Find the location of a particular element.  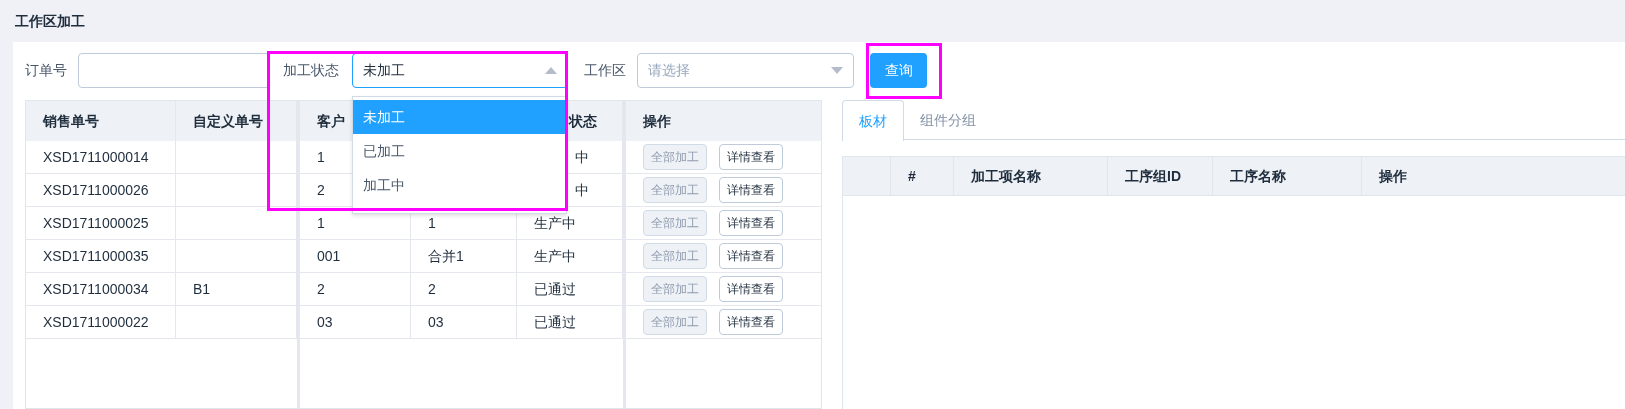

column-header: 客户 is located at coordinates (330, 121).